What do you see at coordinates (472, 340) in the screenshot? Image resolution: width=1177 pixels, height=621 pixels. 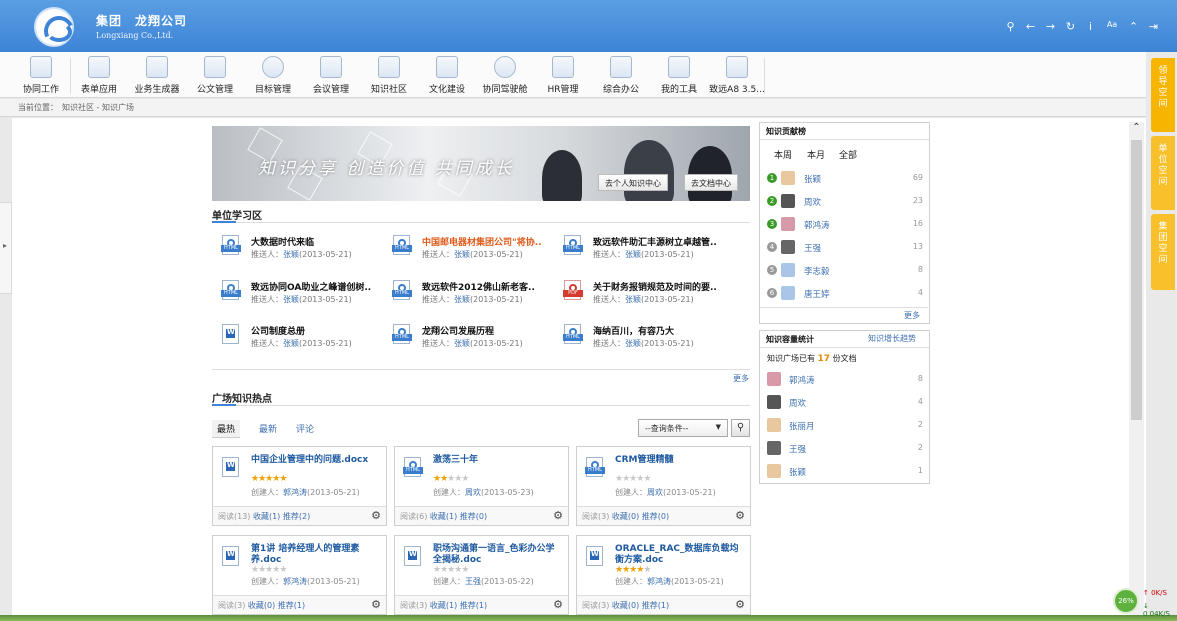 I see `study-item: HTML 龙翔公司发展历程 推送人：张颖(2013-05-21)` at bounding box center [472, 340].